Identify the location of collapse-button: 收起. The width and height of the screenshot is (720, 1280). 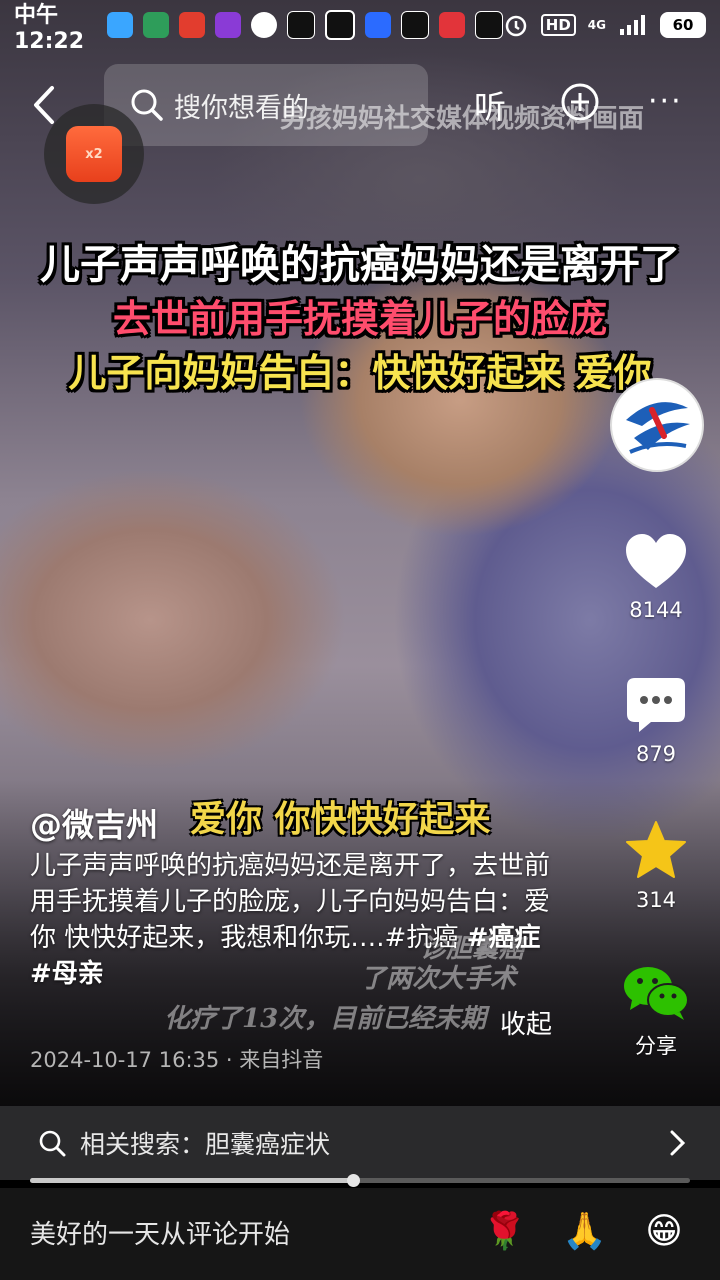
(526, 1022).